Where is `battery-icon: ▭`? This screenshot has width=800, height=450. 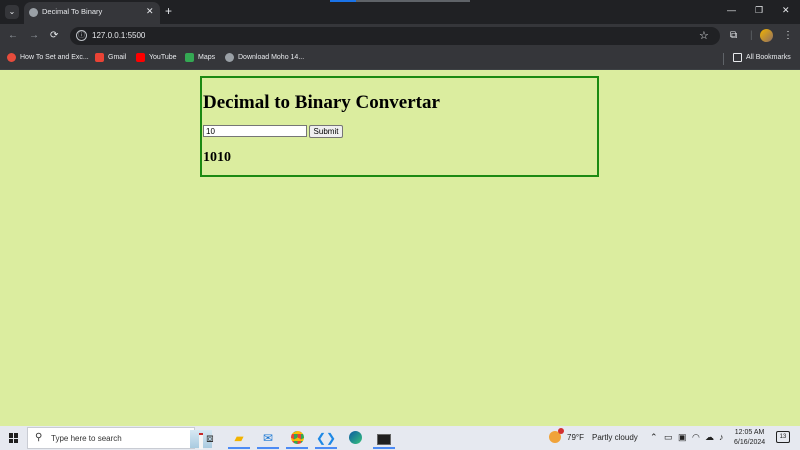
battery-icon: ▭ is located at coordinates (668, 437).